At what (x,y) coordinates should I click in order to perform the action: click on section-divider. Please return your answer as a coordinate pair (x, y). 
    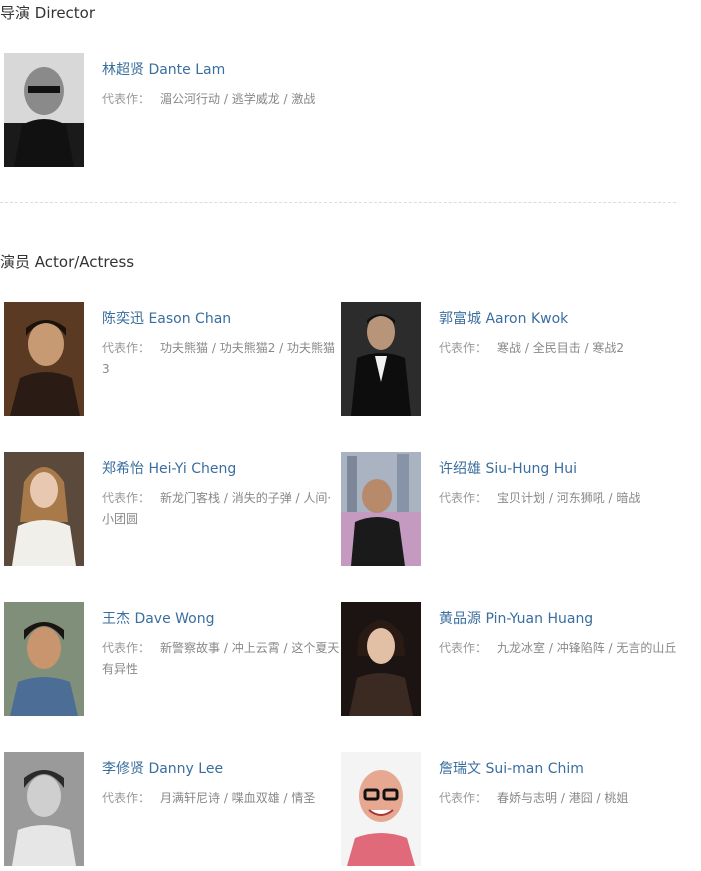
    Looking at the image, I should click on (338, 202).